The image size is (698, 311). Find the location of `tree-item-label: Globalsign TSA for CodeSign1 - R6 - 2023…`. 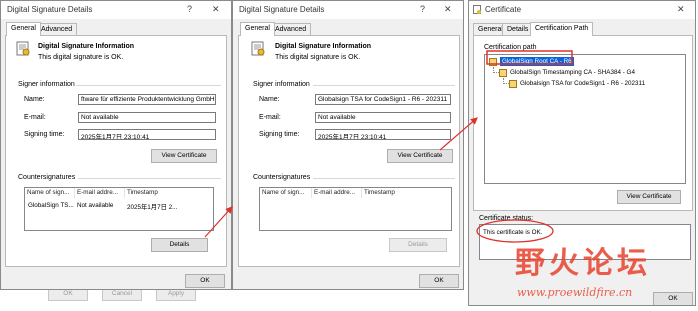

tree-item-label: Globalsign TSA for CodeSign1 - R6 - 2023… is located at coordinates (583, 83).